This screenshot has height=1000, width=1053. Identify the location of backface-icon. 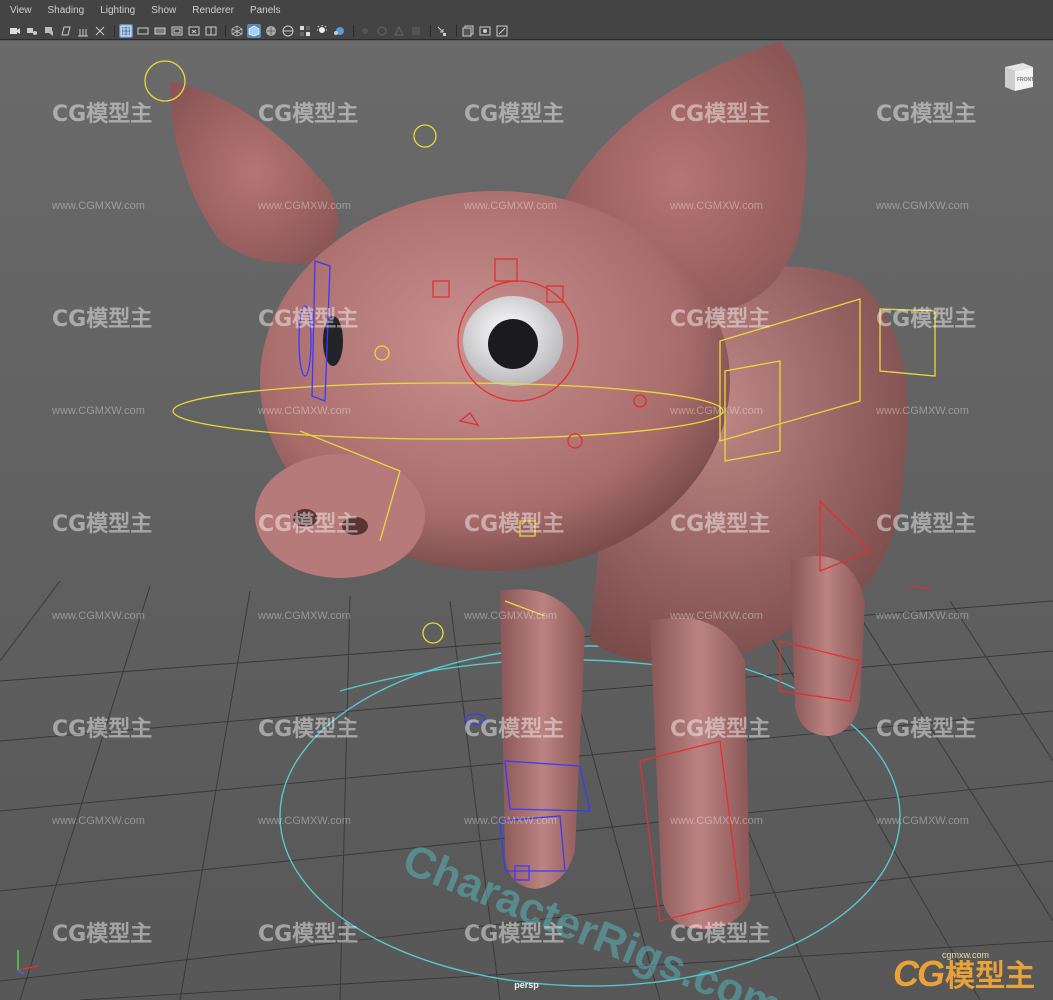
(416, 31).